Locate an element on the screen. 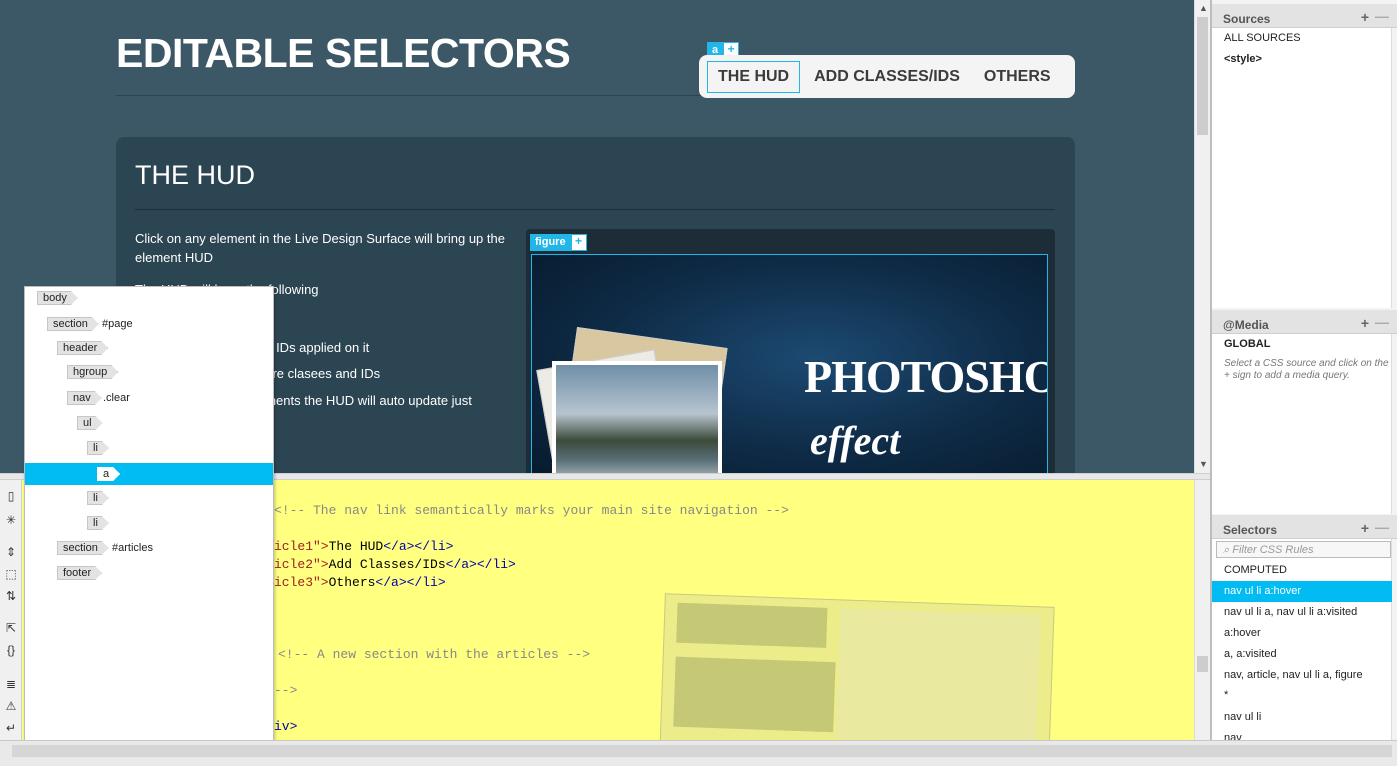 The height and width of the screenshot is (766, 1397). selector-item: a:hover is located at coordinates (1302, 633).